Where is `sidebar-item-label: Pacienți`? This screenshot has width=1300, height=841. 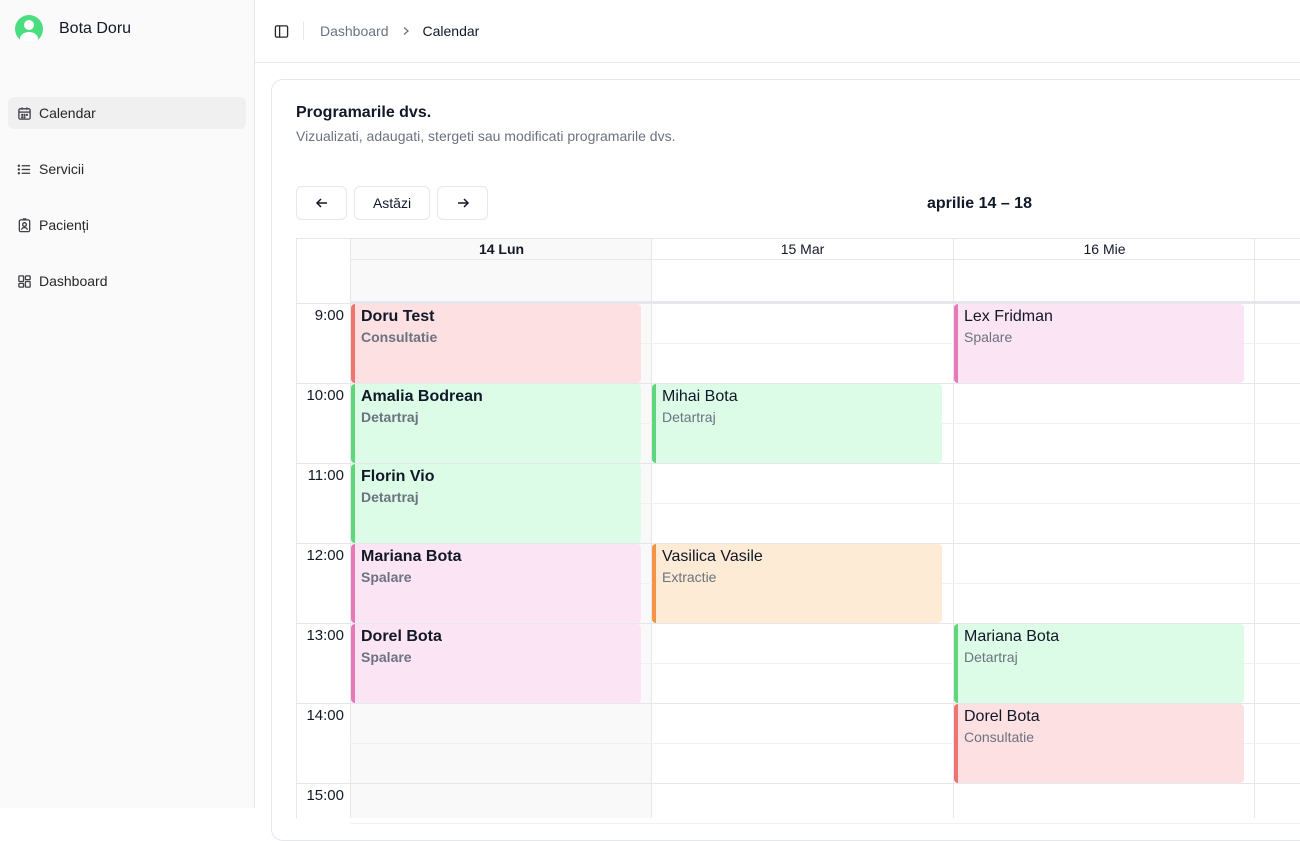
sidebar-item-label: Pacienți is located at coordinates (64, 225).